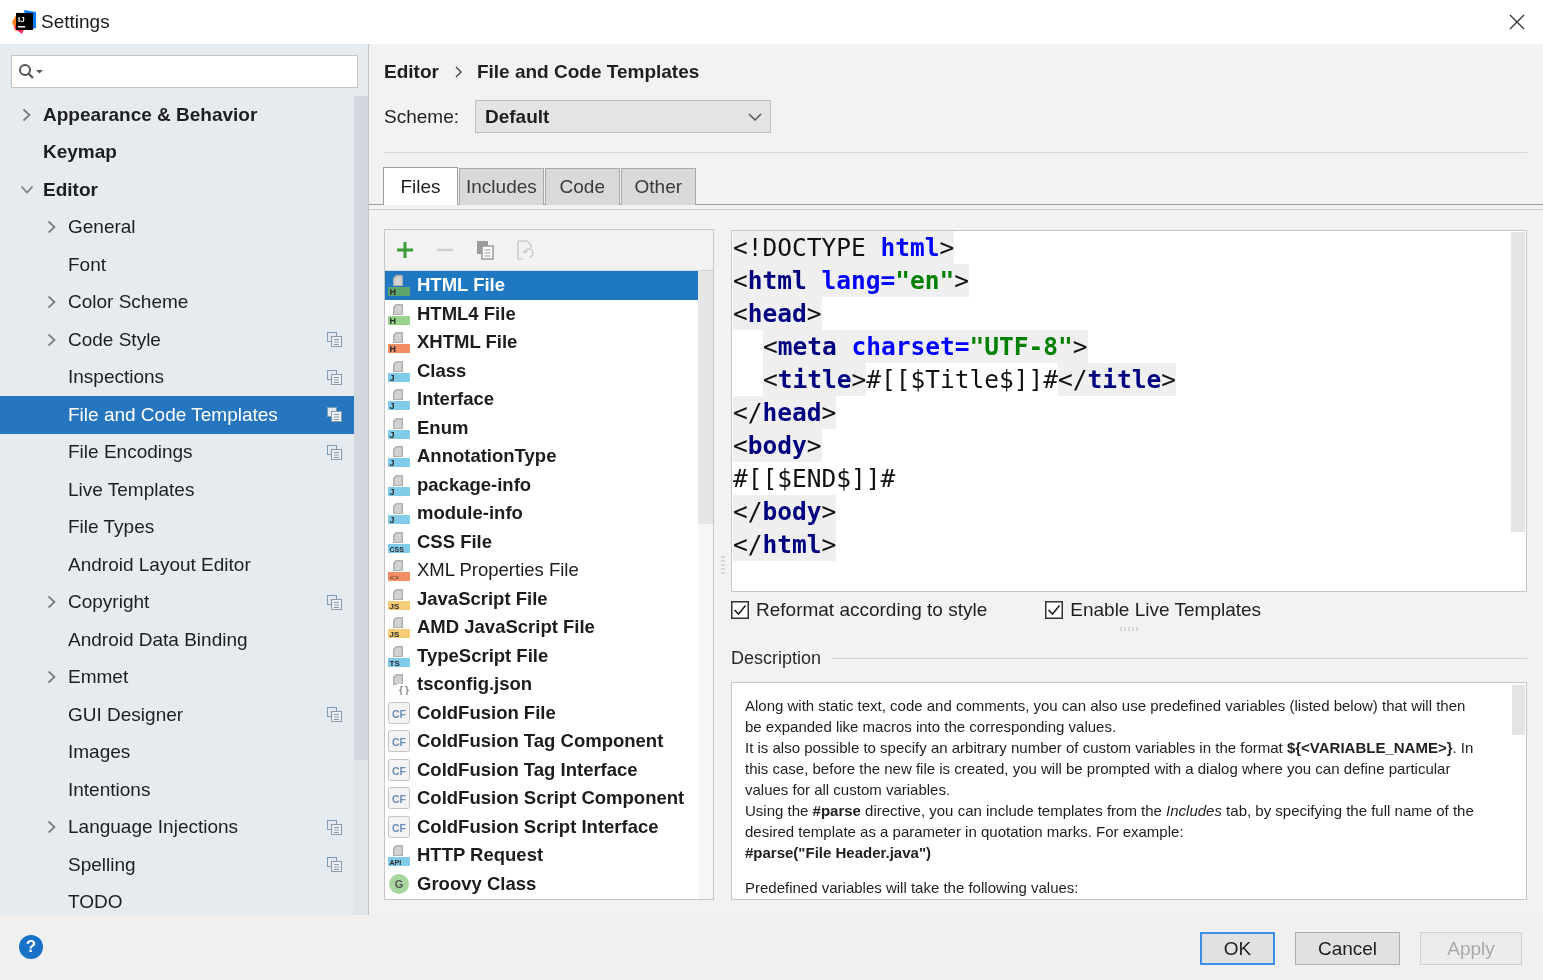  I want to click on template-item: CF ColdFusion Tag Interface, so click(541, 769).